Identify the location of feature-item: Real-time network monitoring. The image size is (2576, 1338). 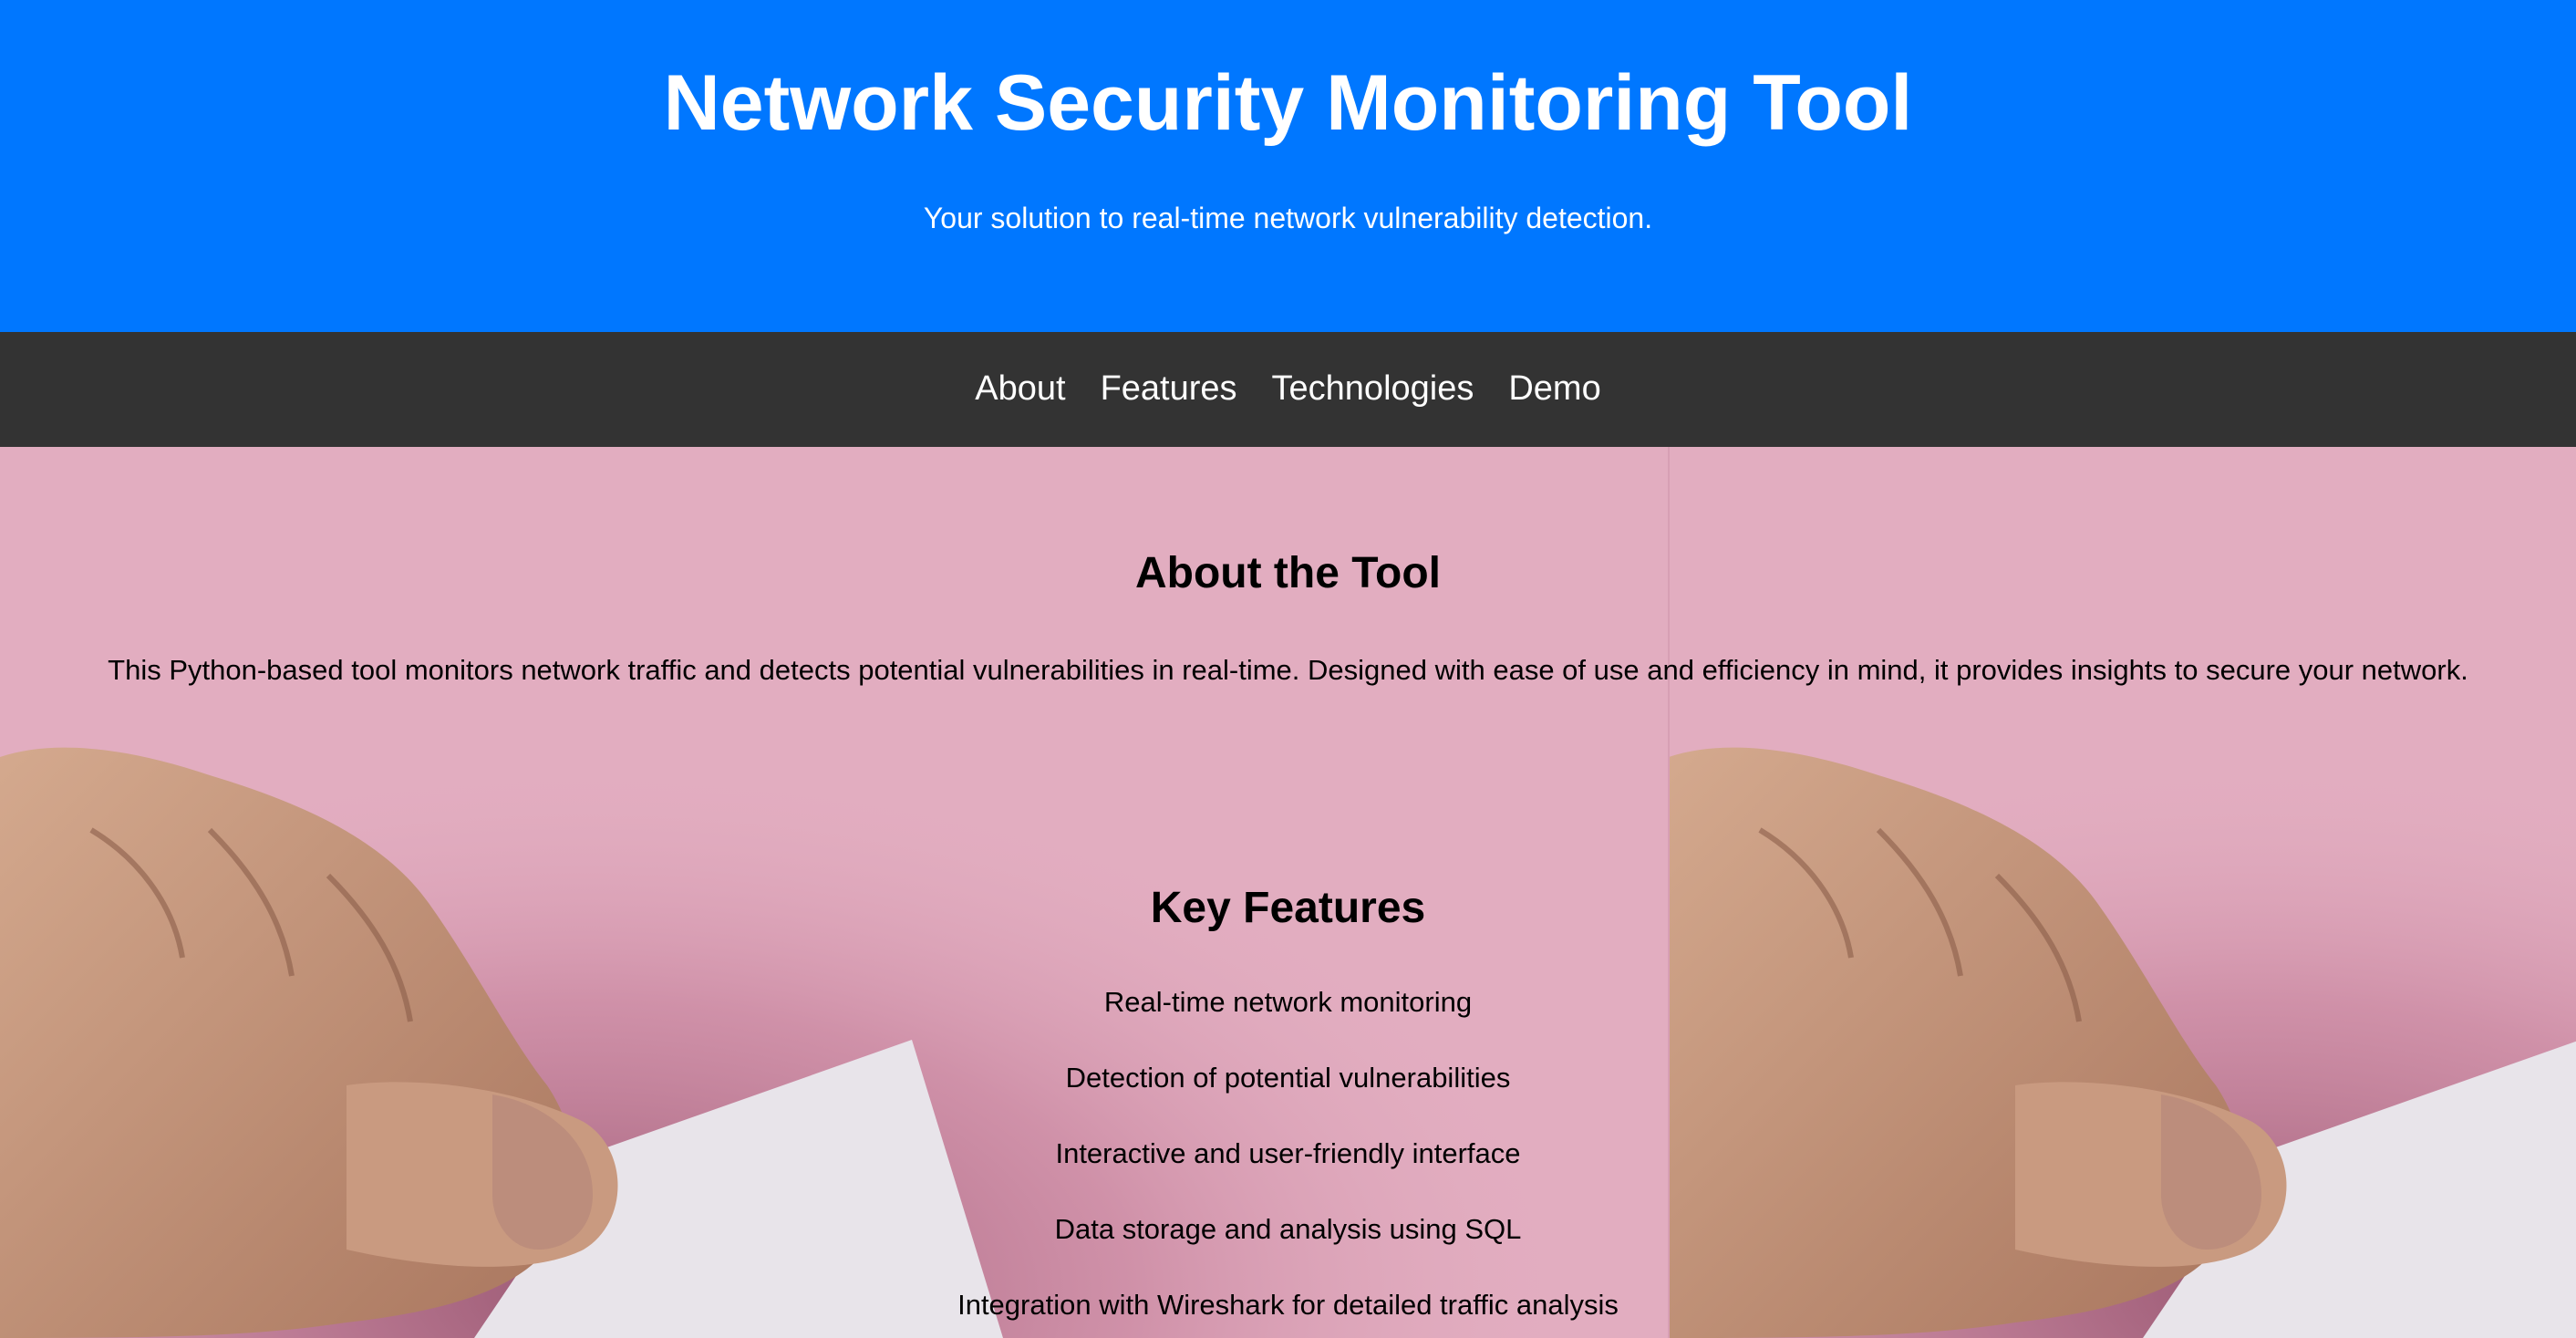
(1288, 1002).